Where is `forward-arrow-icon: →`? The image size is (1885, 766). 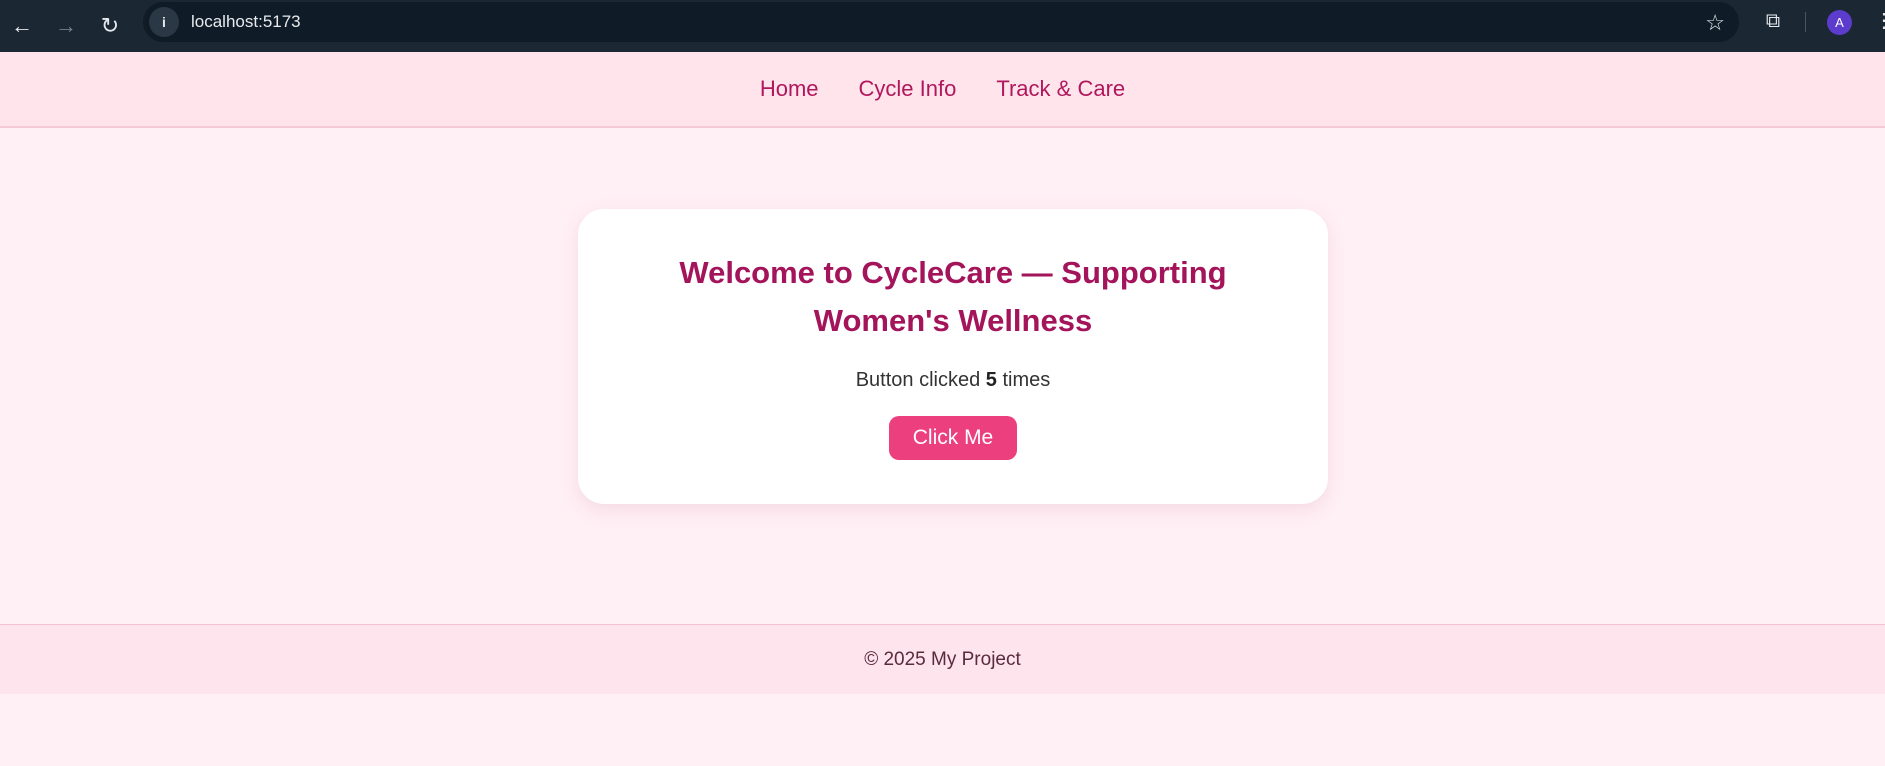 forward-arrow-icon: → is located at coordinates (66, 26).